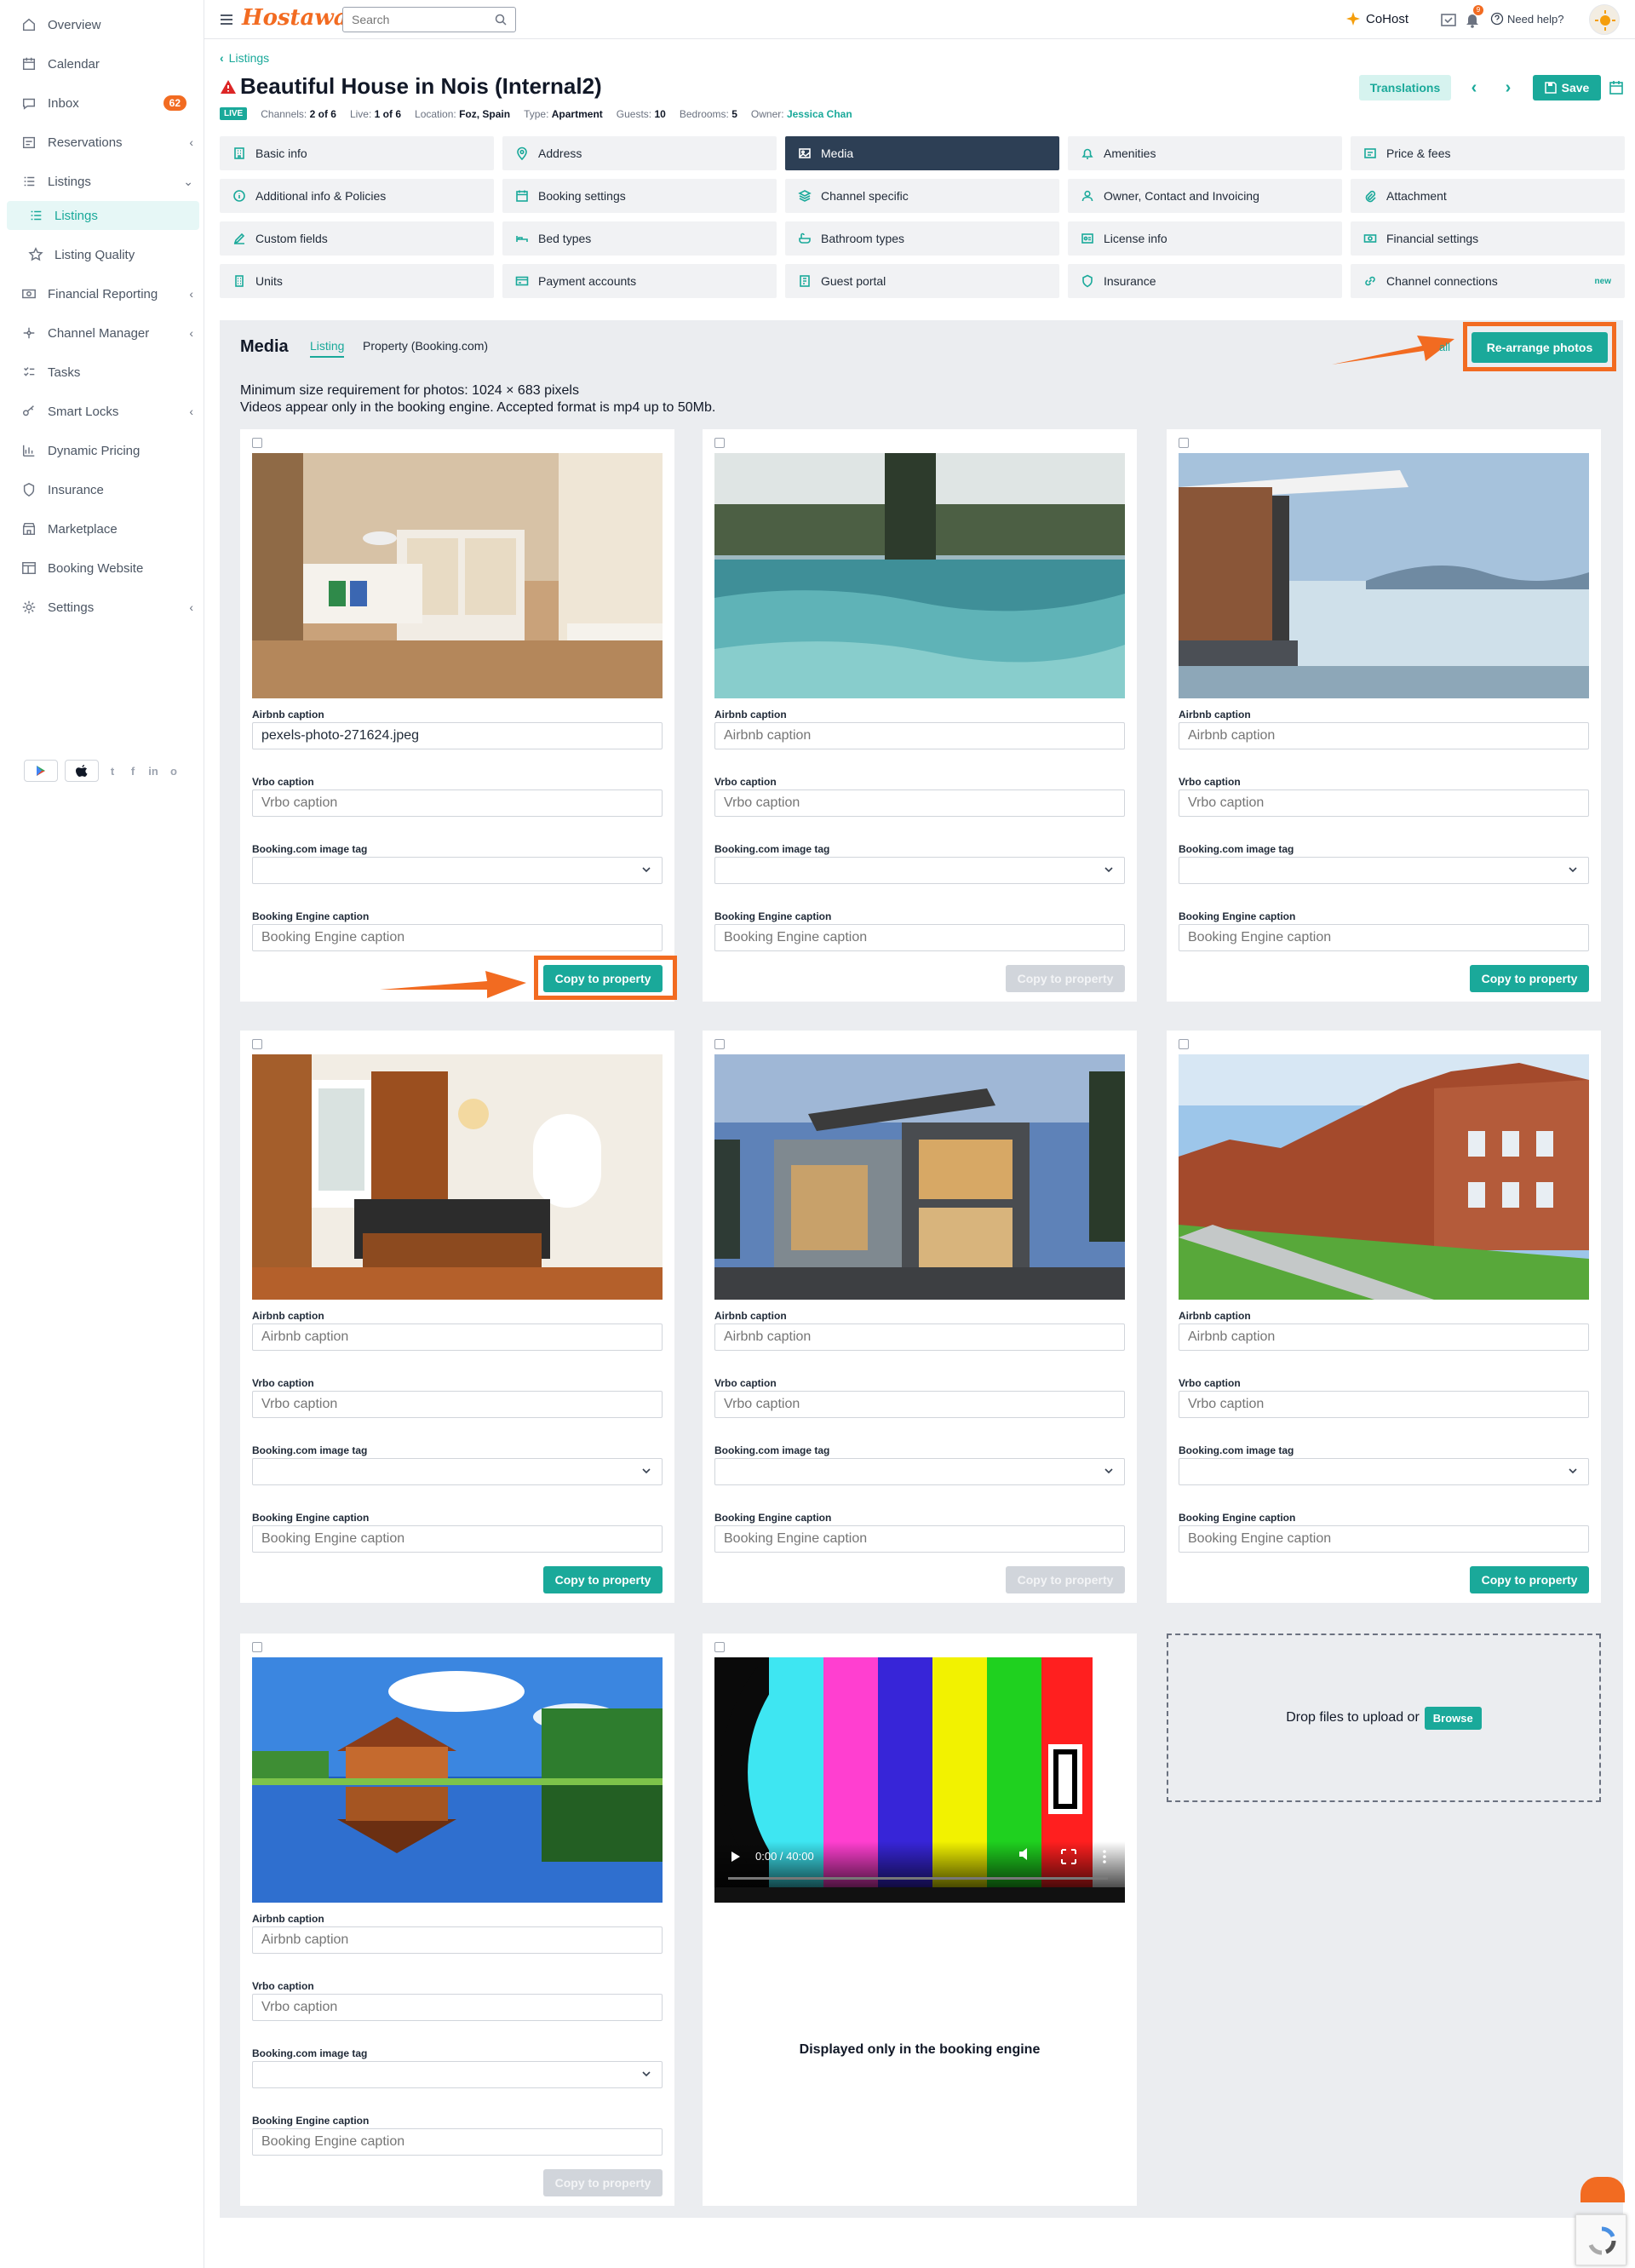 Image resolution: width=1635 pixels, height=2268 pixels. What do you see at coordinates (102, 293) in the screenshot?
I see `sidebar-item-financial-reporting: Financial Reporting ‹` at bounding box center [102, 293].